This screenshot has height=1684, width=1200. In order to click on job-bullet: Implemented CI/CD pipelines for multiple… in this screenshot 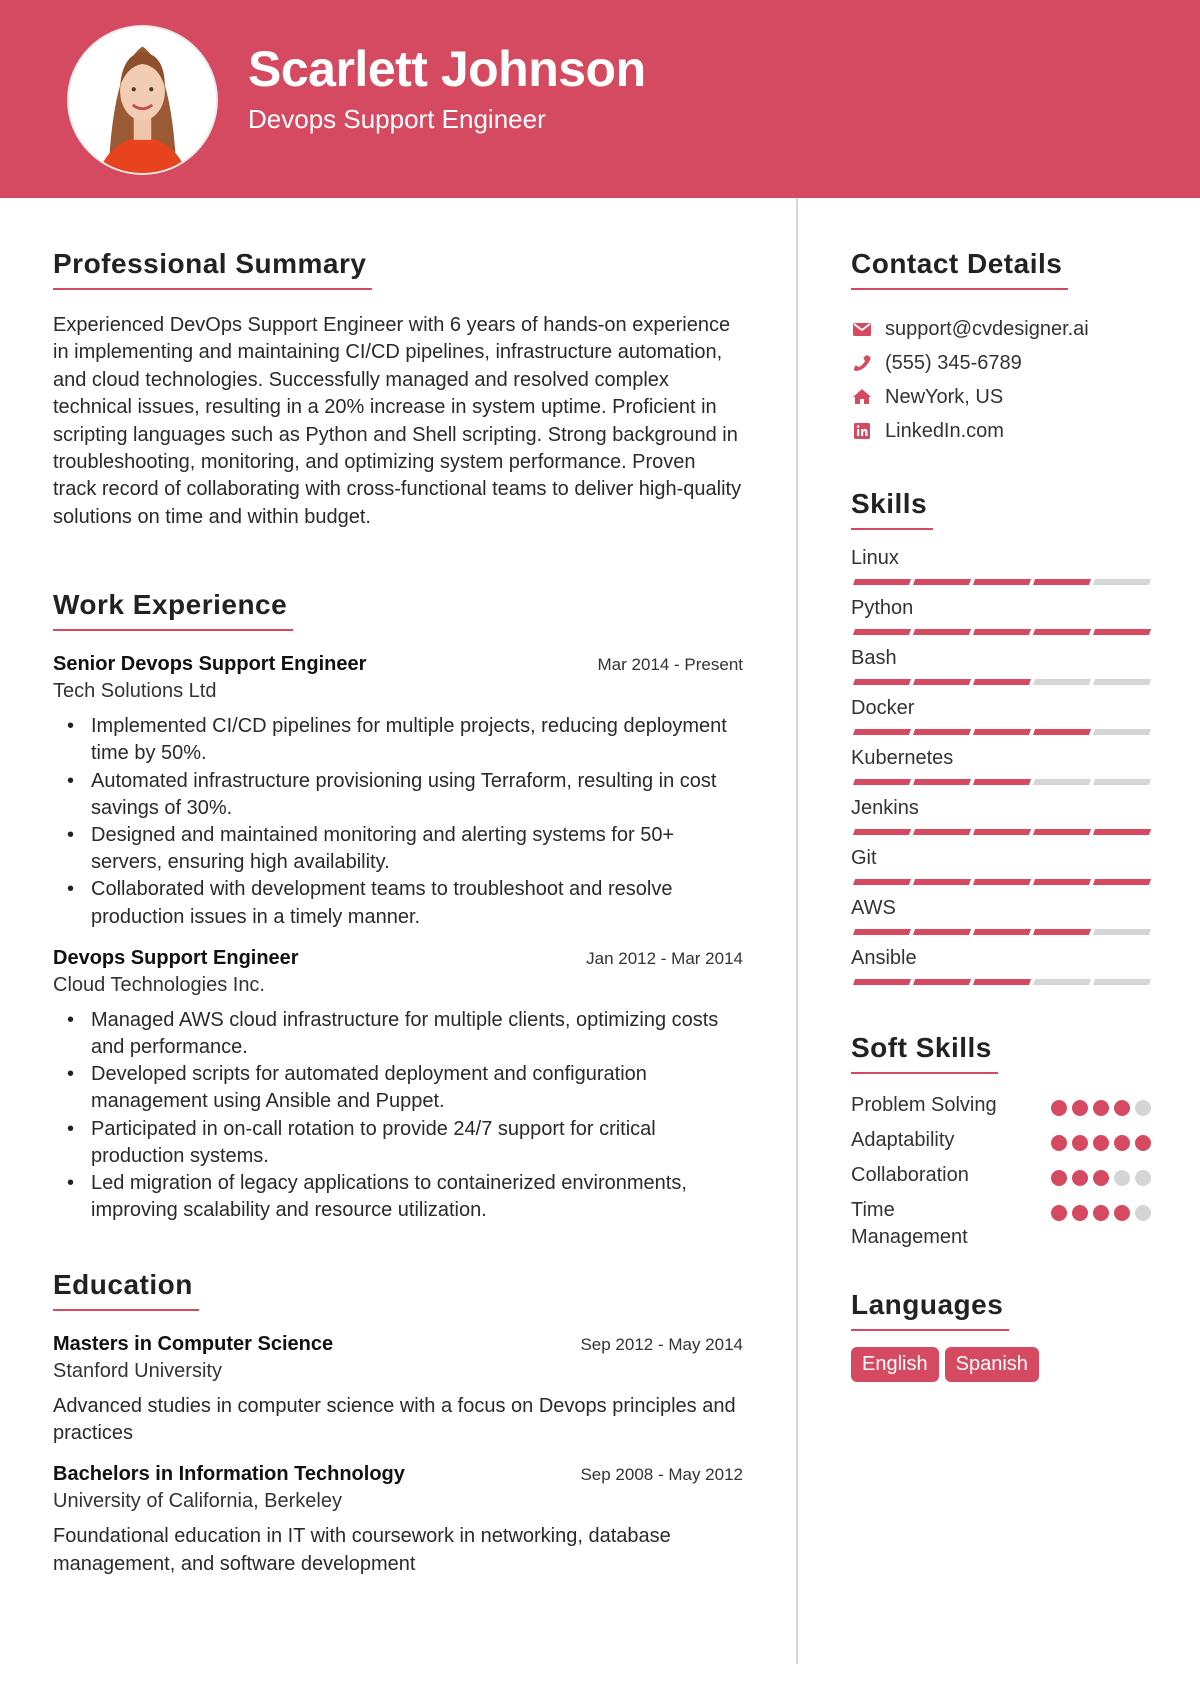, I will do `click(405, 740)`.